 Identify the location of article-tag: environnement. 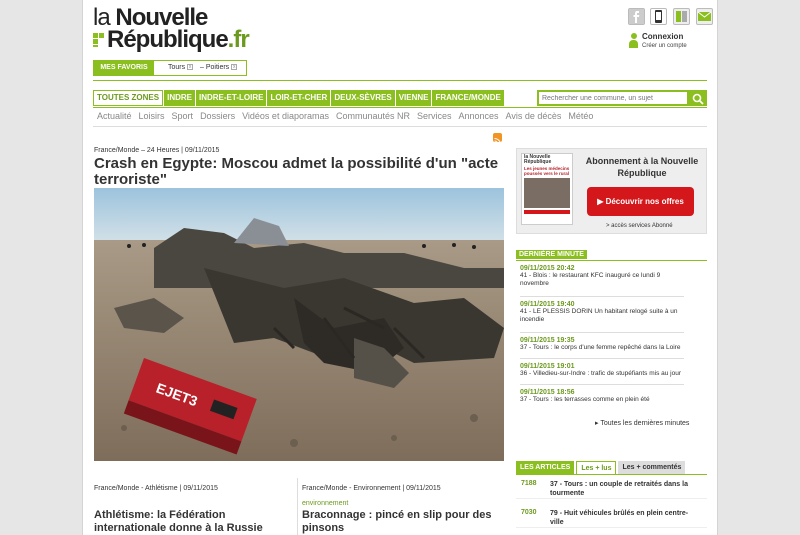
(325, 503).